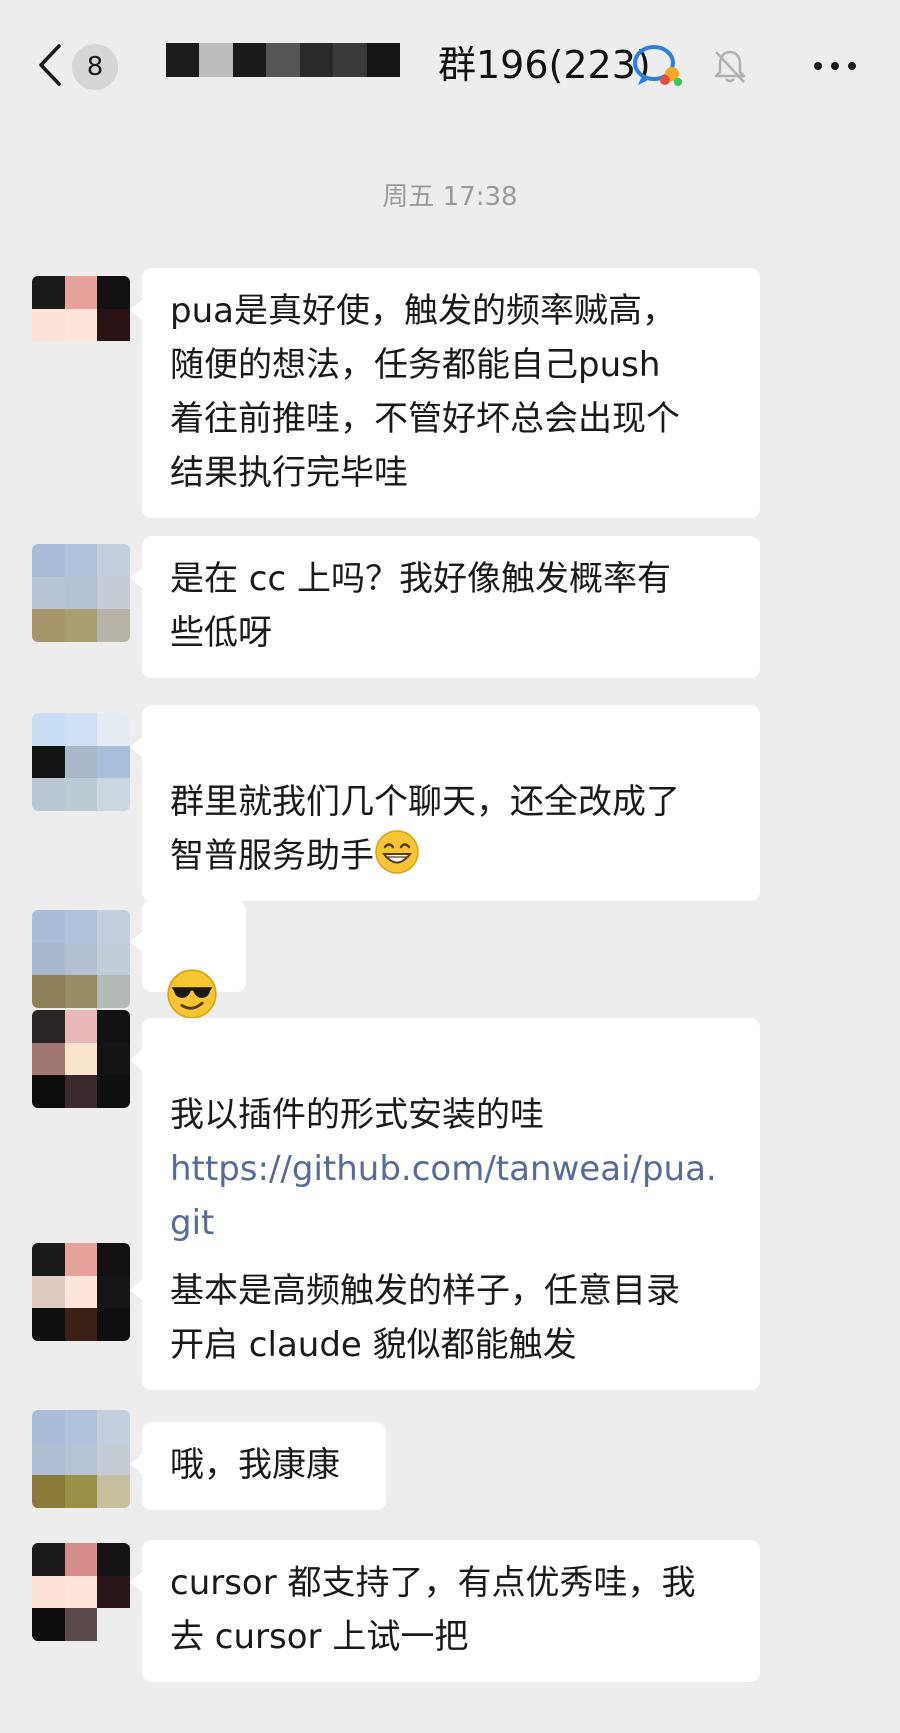 The width and height of the screenshot is (900, 1733). What do you see at coordinates (450, 197) in the screenshot?
I see `chat-timestamp: 周五 17:38` at bounding box center [450, 197].